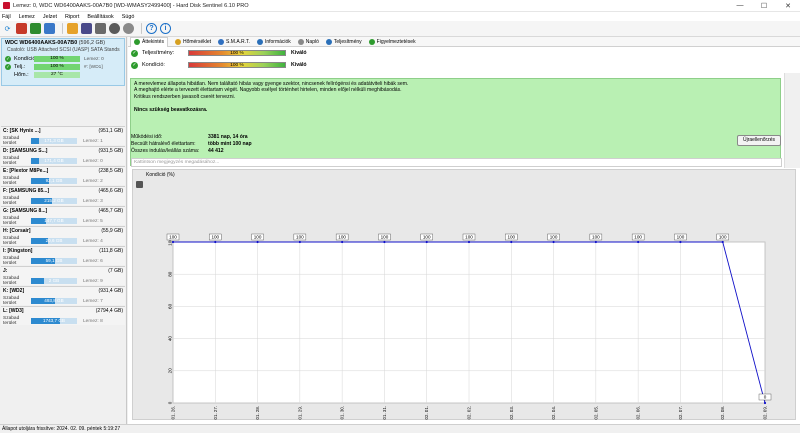  Describe the element at coordinates (54, 320) in the screenshot. I see `free-space-value: 1743,7 GB` at that location.